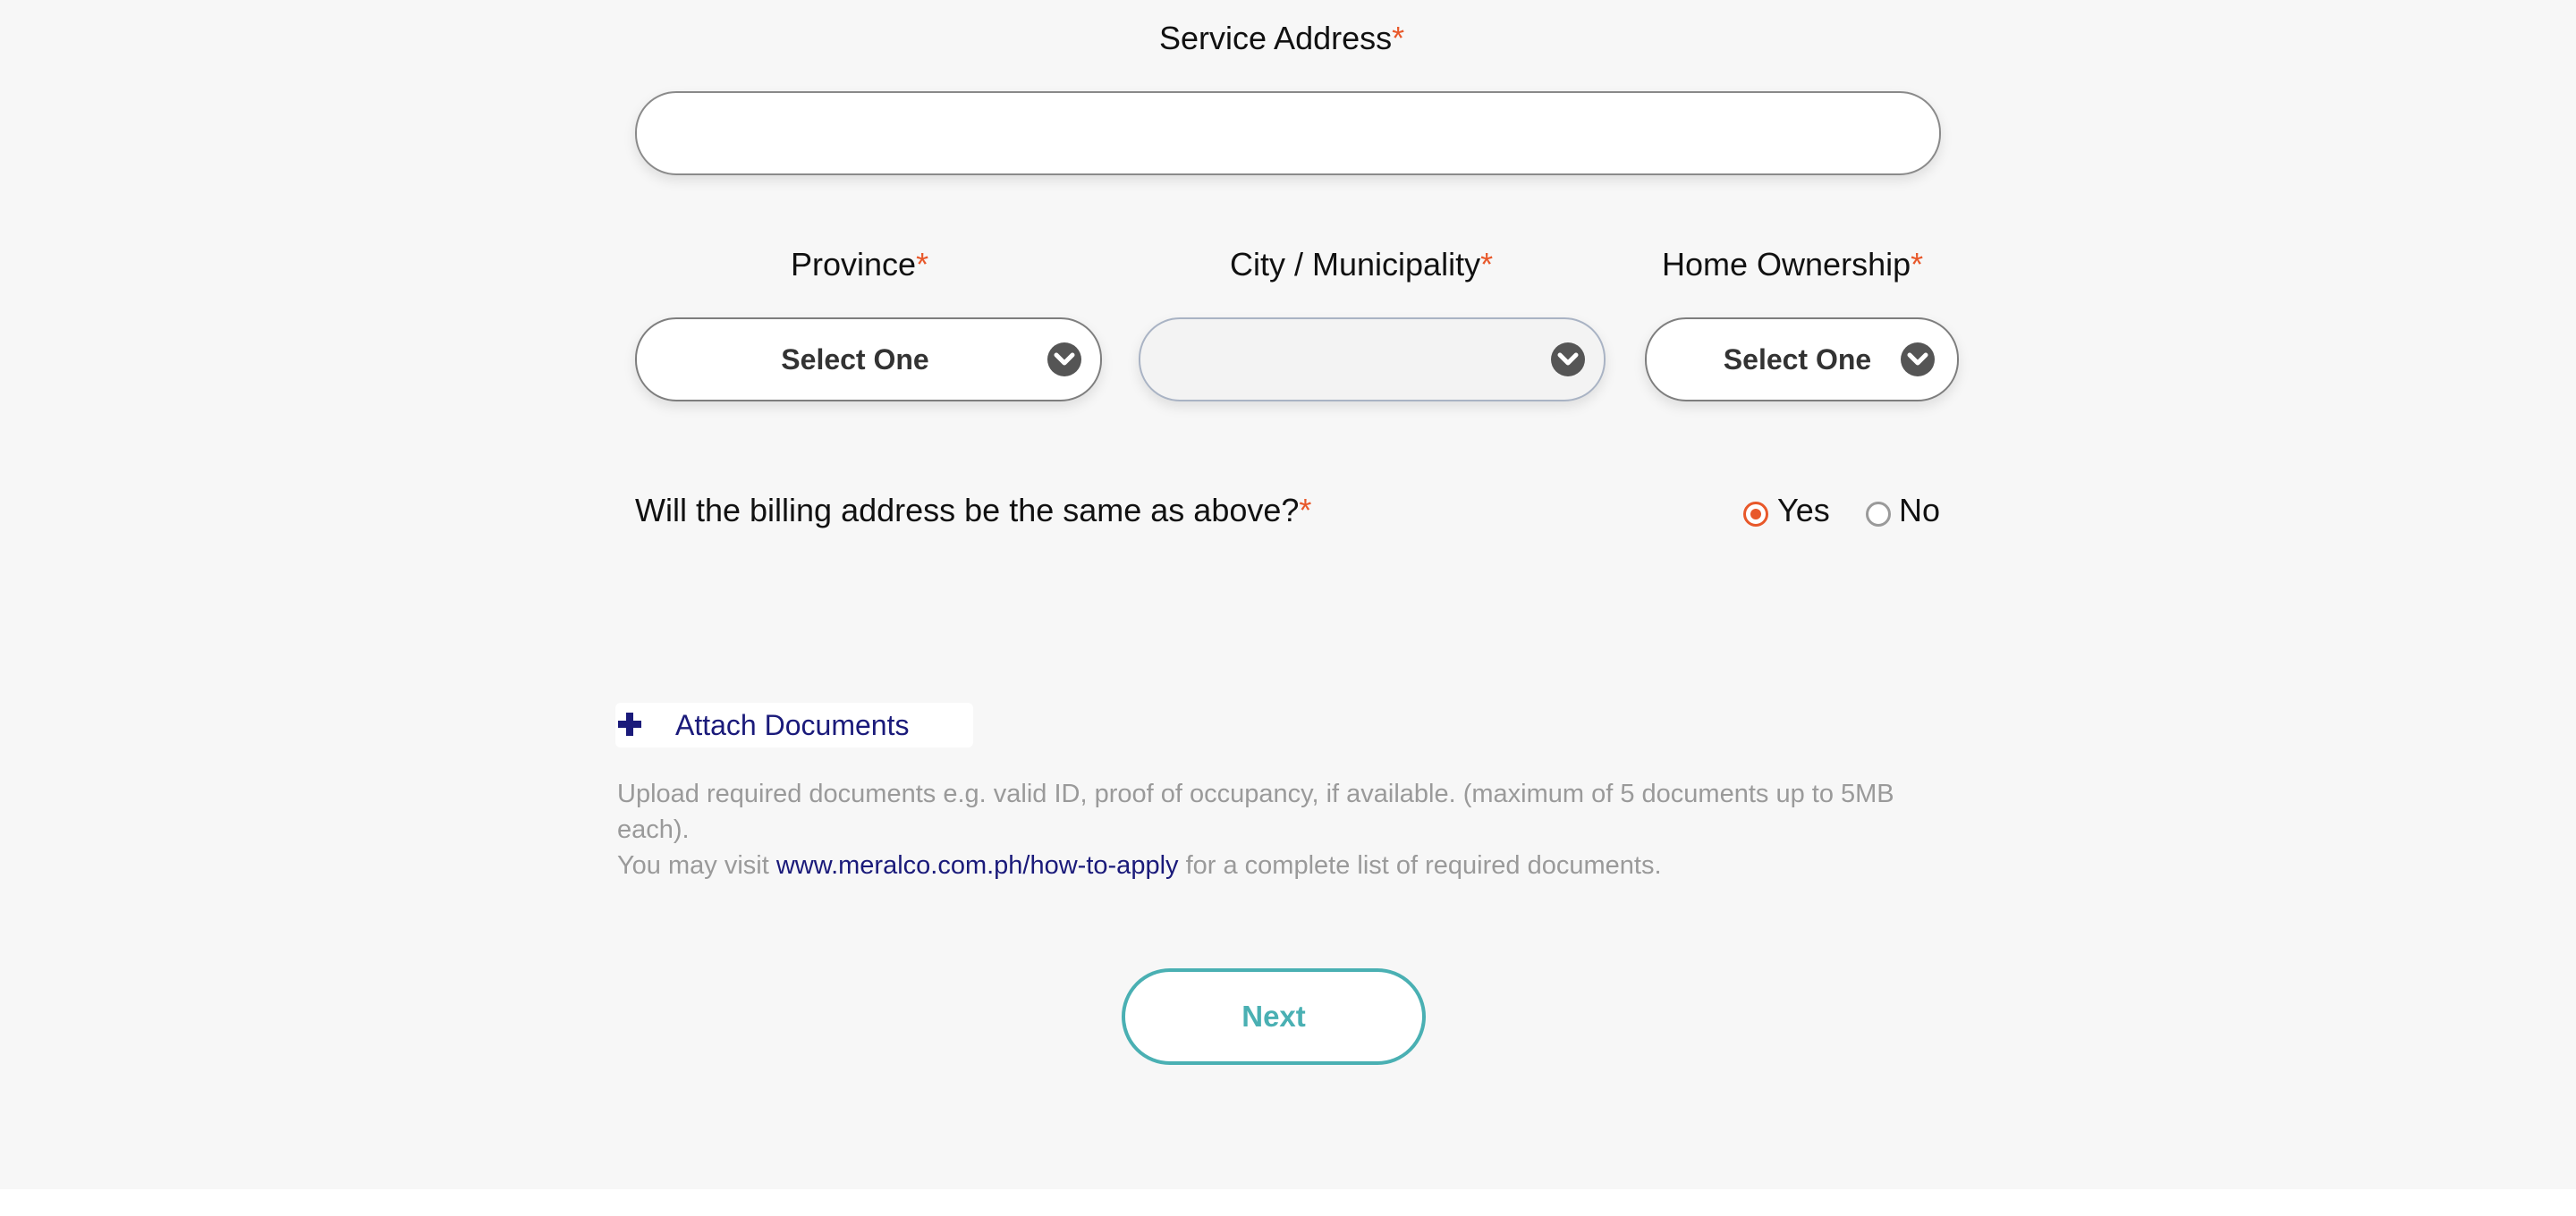  Describe the element at coordinates (1919, 510) in the screenshot. I see `billing-no-label: No` at that location.